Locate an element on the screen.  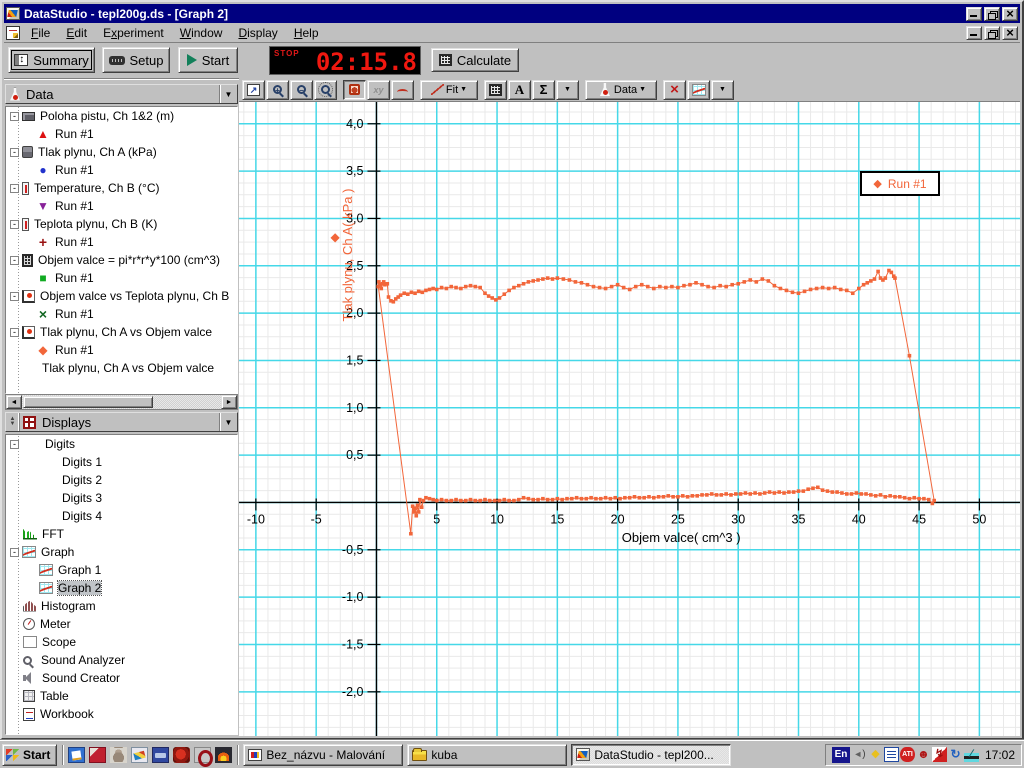
zoom-out-button: − is located at coordinates (301, 89).